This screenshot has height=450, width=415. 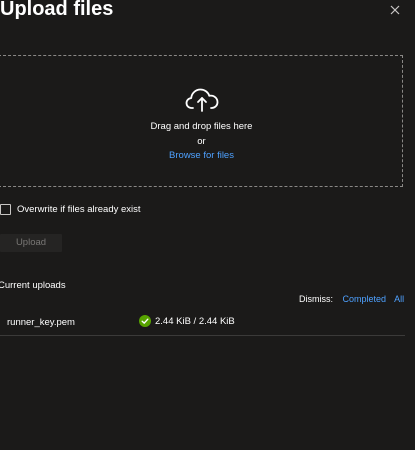 I want to click on drop-or-text: or, so click(x=201, y=141).